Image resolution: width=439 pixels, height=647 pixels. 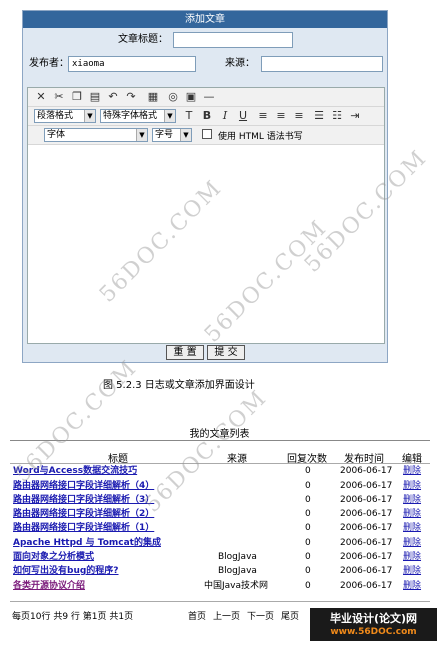 I want to click on publisher-label: 发布者：, so click(x=49, y=63).